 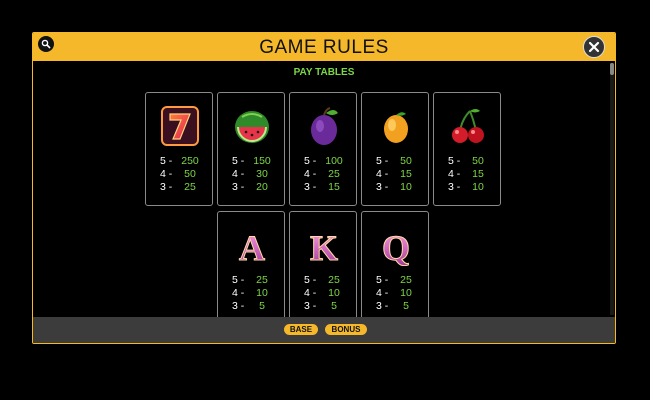 I want to click on bonus-tab-button: BONUS, so click(x=346, y=329).